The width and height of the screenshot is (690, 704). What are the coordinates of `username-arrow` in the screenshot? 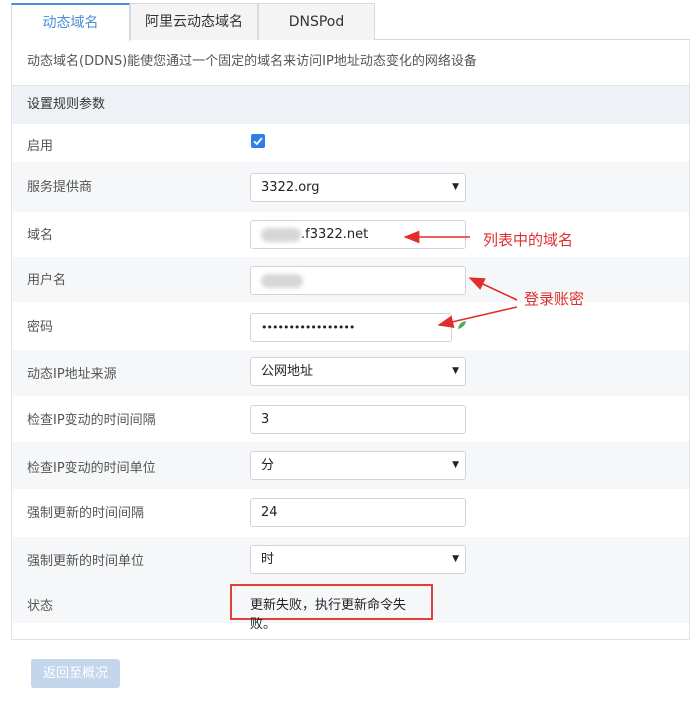 It's located at (493, 289).